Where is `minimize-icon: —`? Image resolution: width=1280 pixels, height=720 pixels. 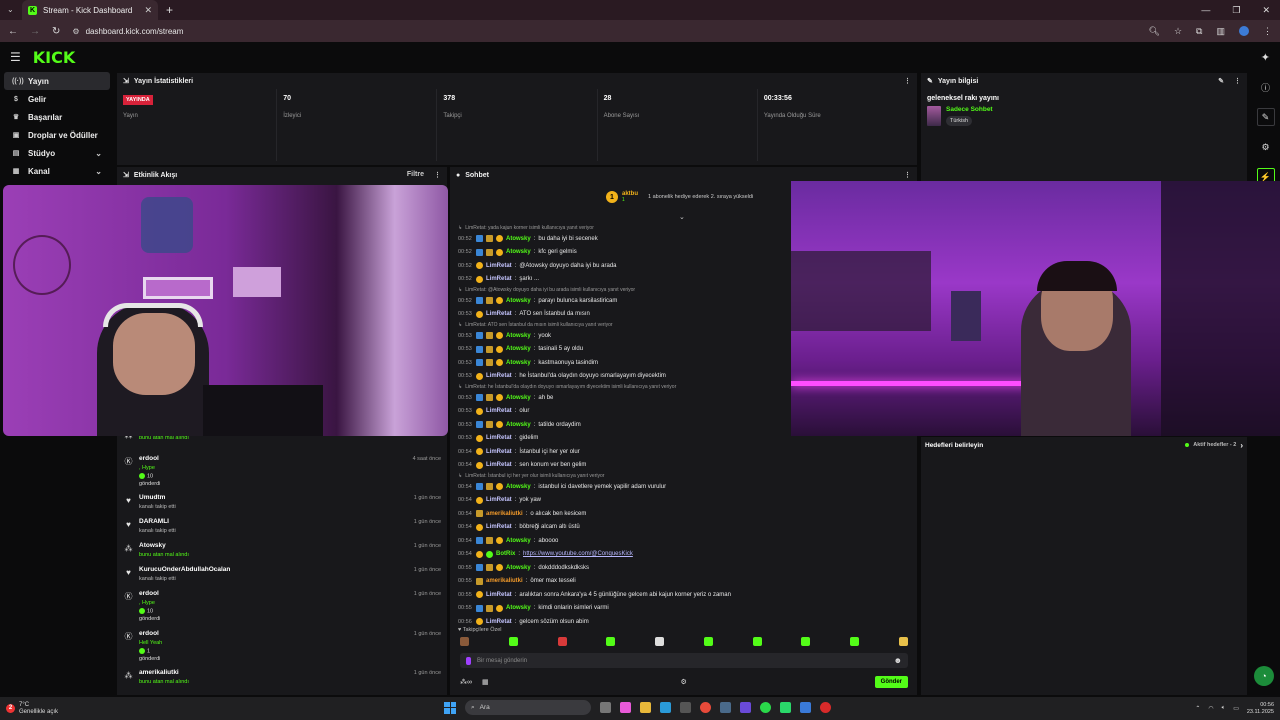 minimize-icon: — is located at coordinates (1205, 10).